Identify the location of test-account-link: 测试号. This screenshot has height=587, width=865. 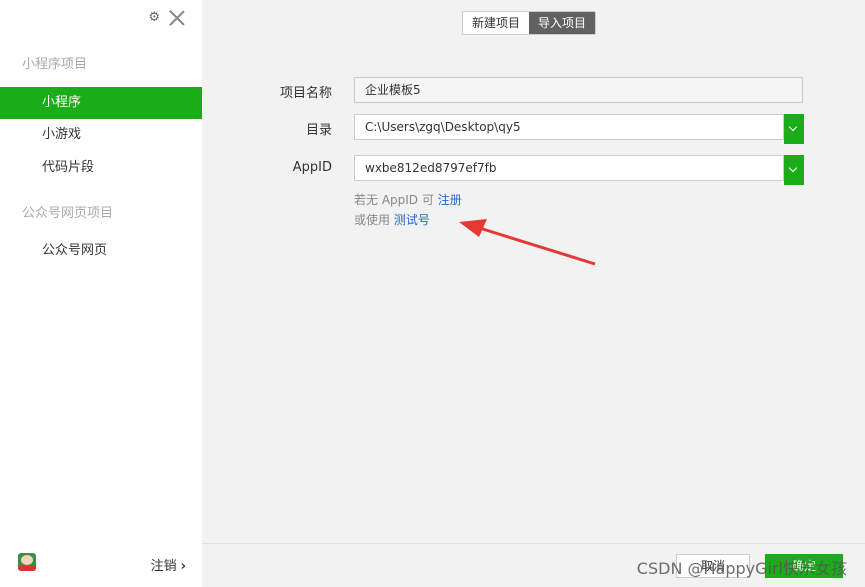
(412, 220).